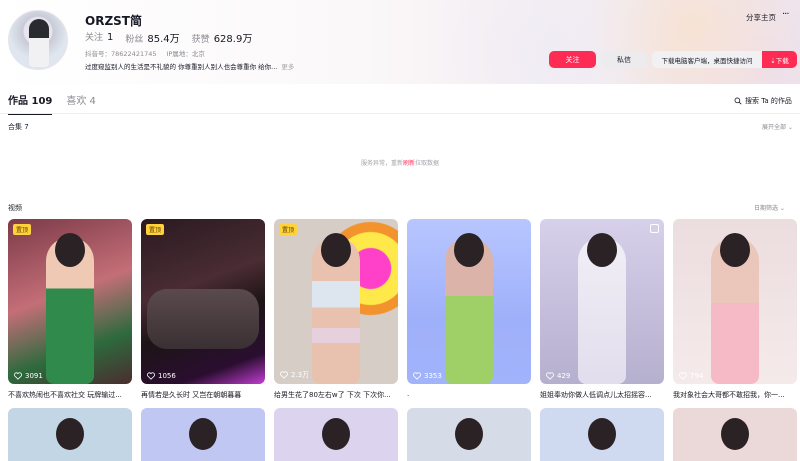 The image size is (800, 461). What do you see at coordinates (779, 59) in the screenshot?
I see `download-button: ⇣下载` at bounding box center [779, 59].